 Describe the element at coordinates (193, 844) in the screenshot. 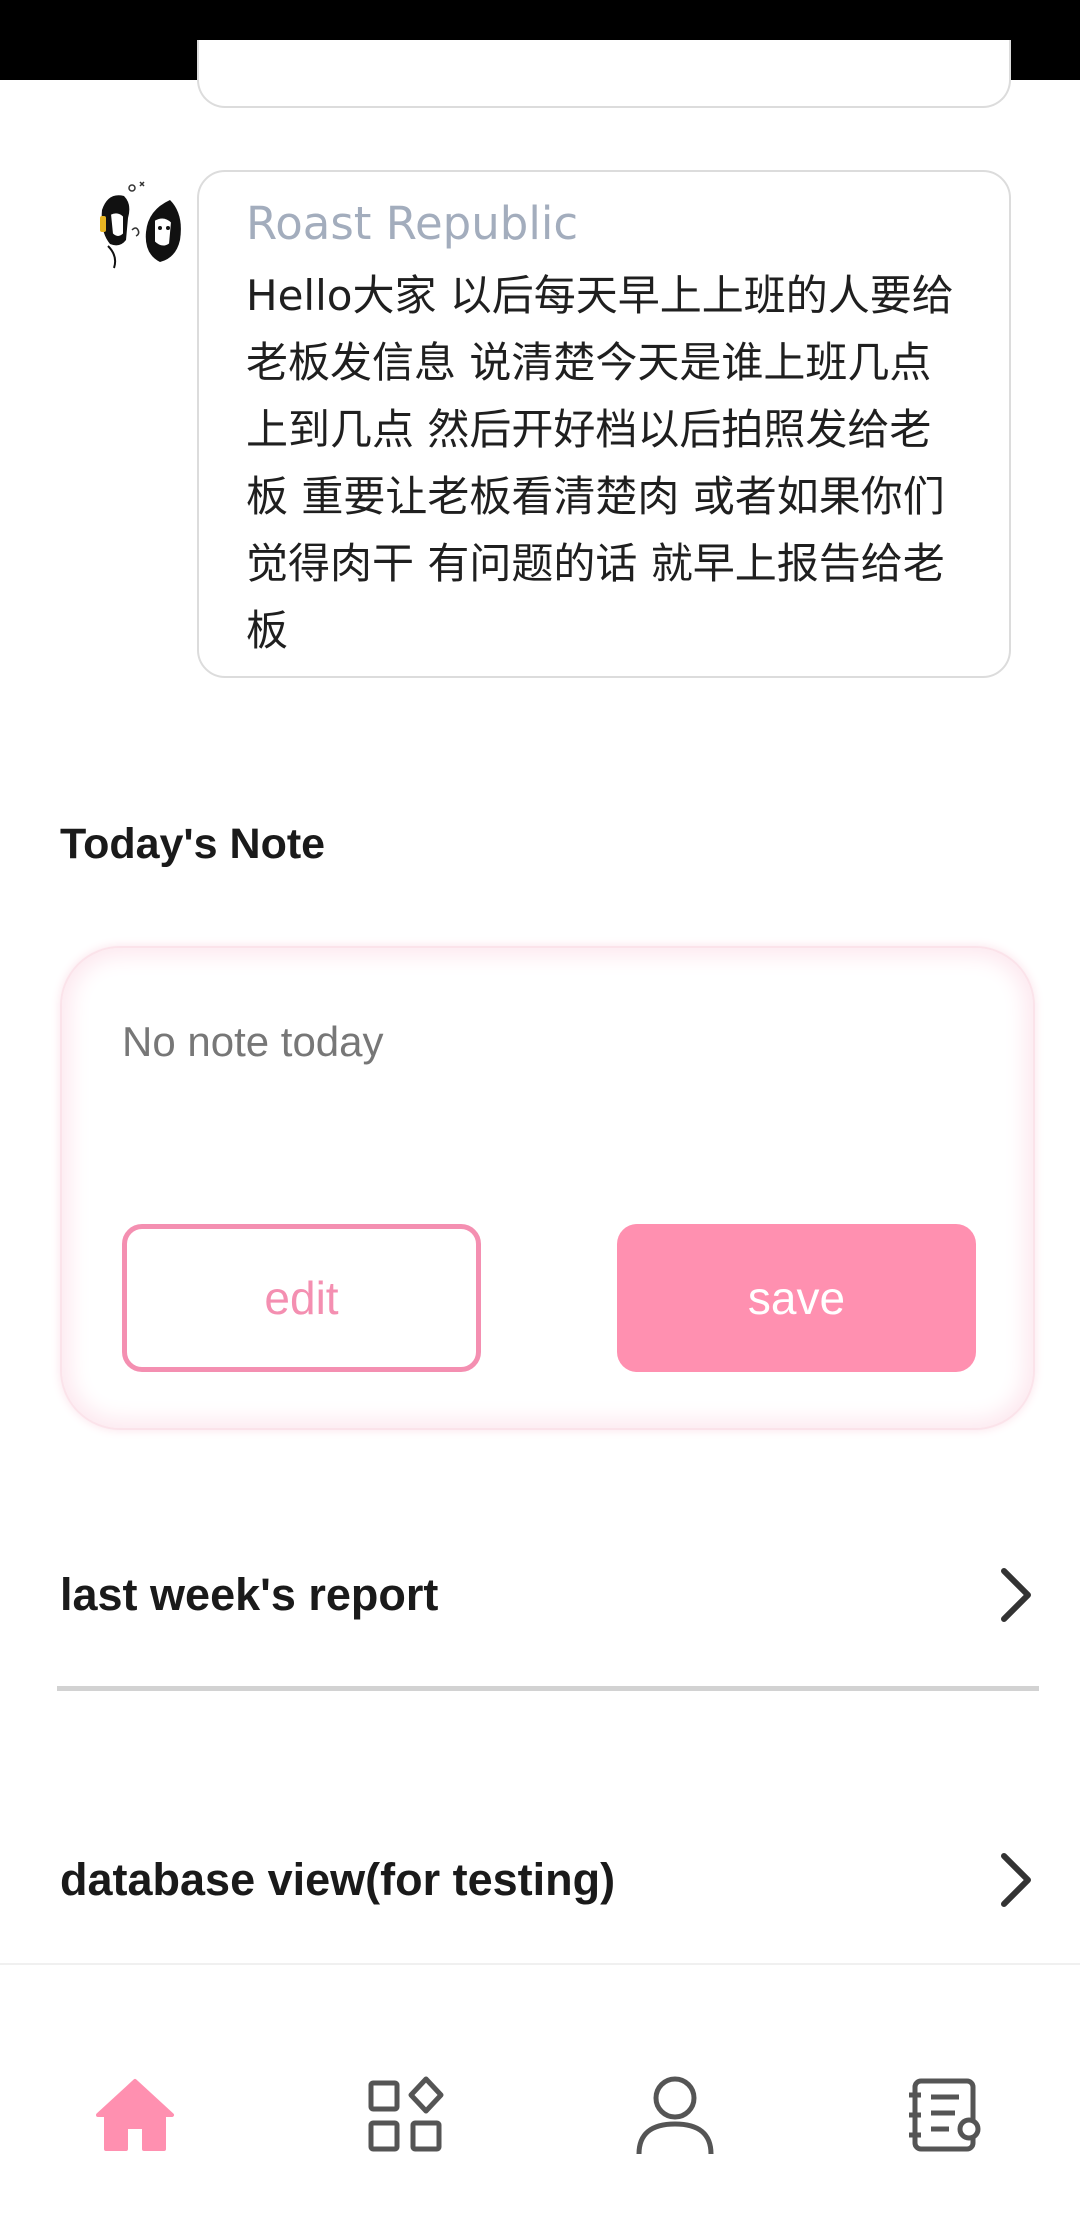

I see `todays-note-title: Today's Note` at that location.